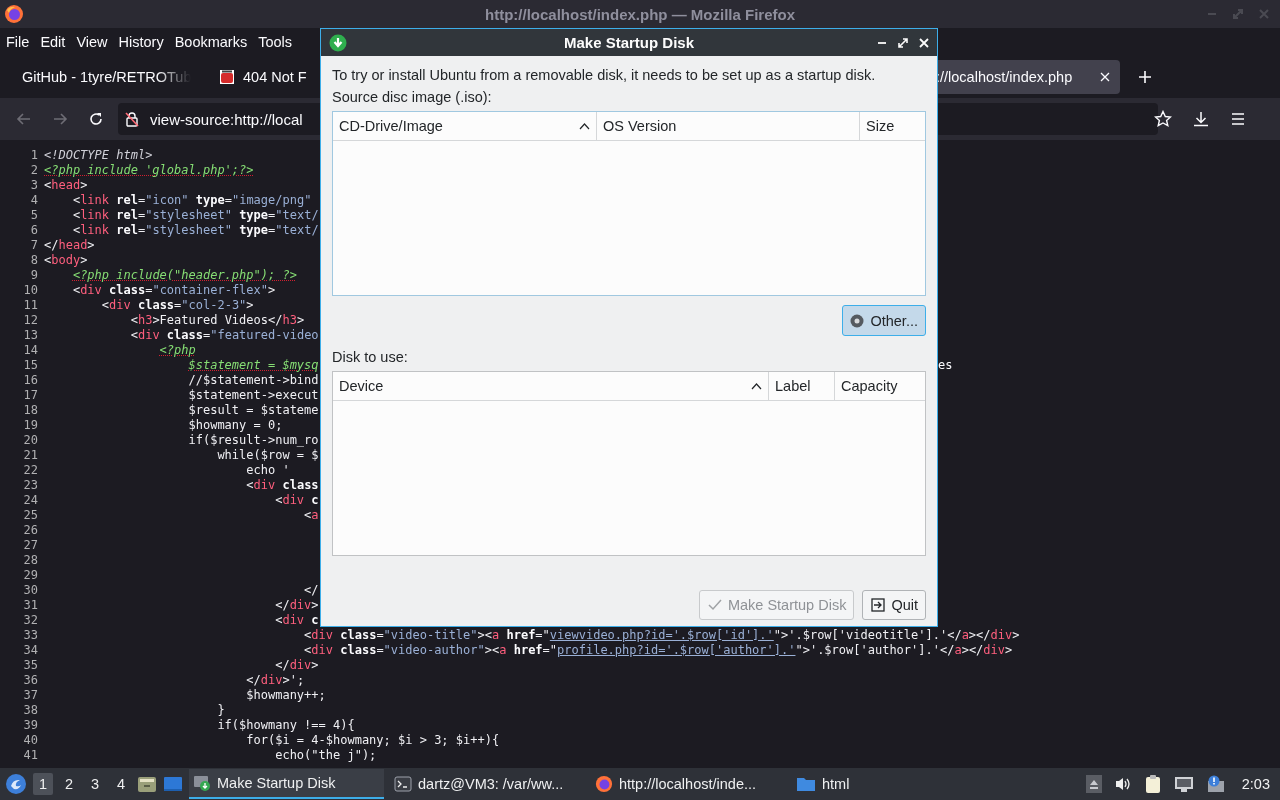 This screenshot has width=1280, height=800. I want to click on column-header: Capacity, so click(880, 386).